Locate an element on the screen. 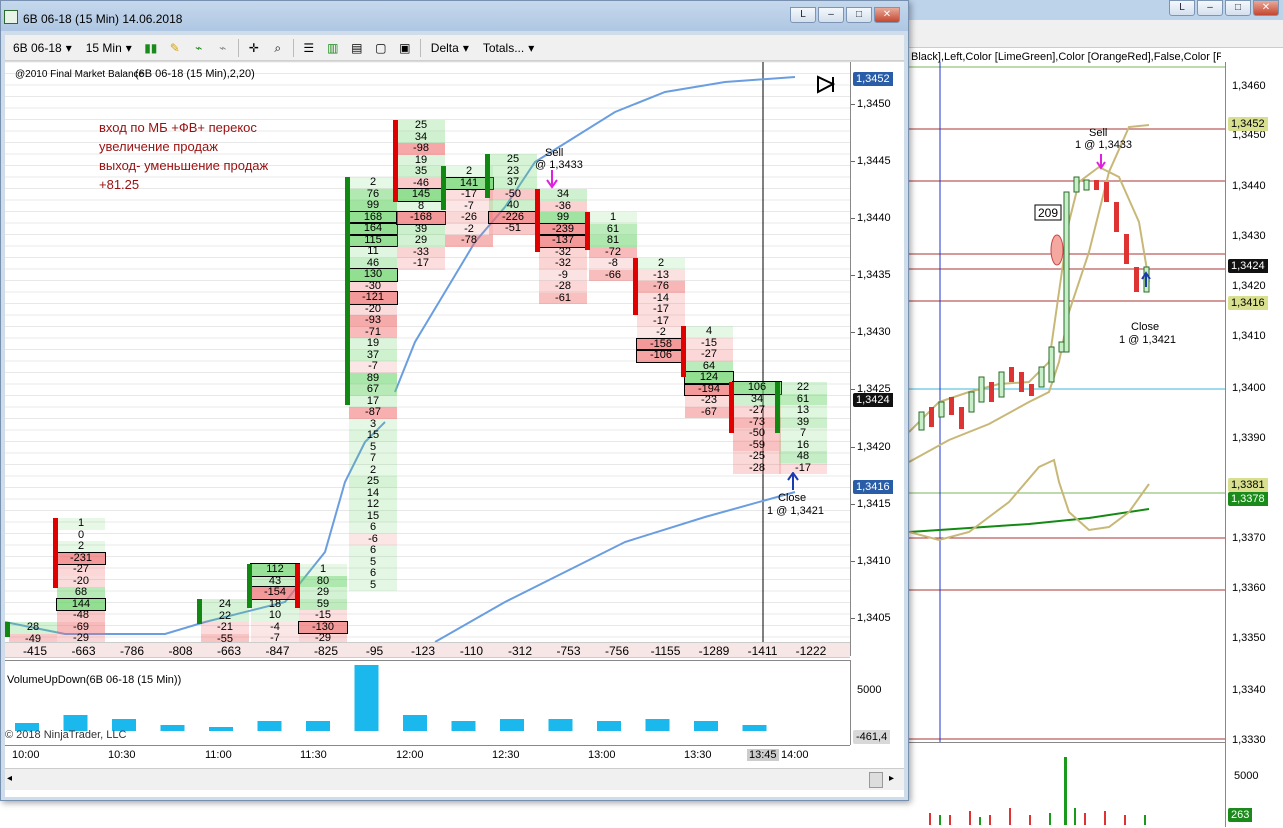 Image resolution: width=1283 pixels, height=828 pixels. delta-value: -847 is located at coordinates (277, 651).